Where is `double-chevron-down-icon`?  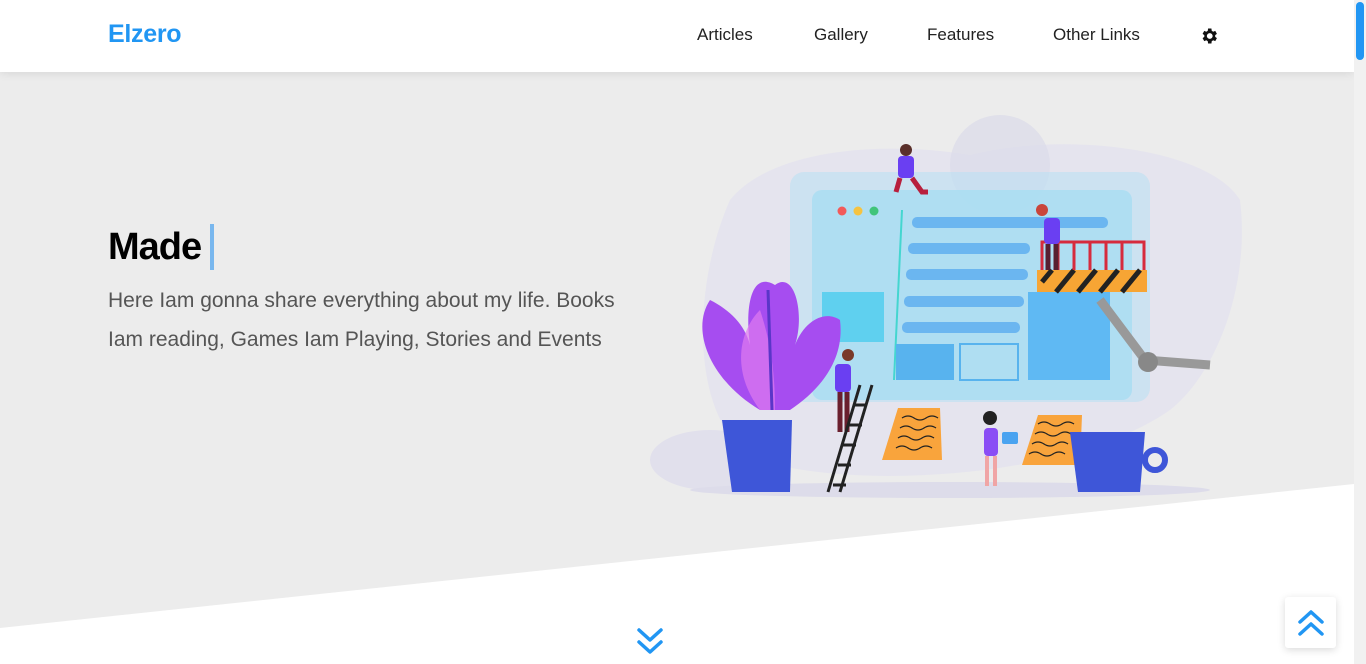
double-chevron-down-icon is located at coordinates (650, 641).